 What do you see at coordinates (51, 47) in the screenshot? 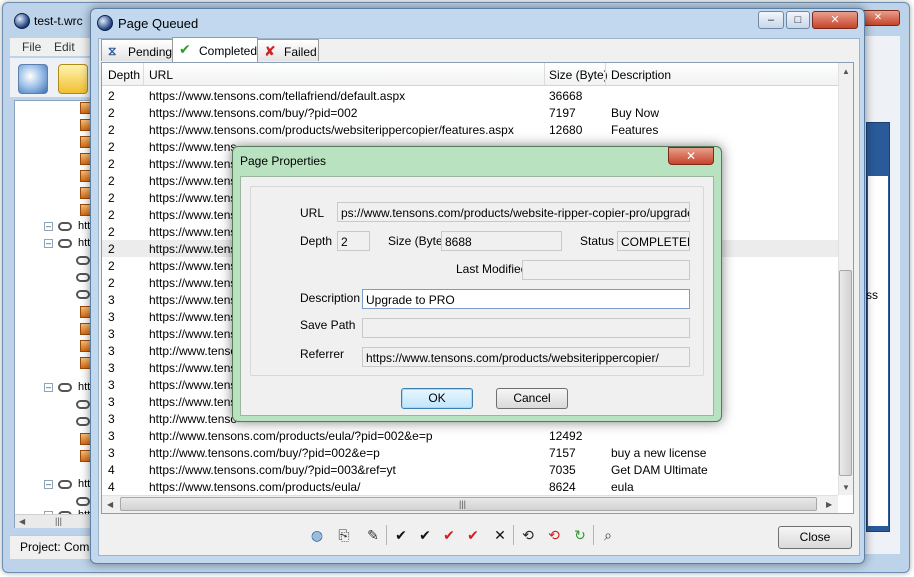
I see `main-menubar: File Edit` at bounding box center [51, 47].